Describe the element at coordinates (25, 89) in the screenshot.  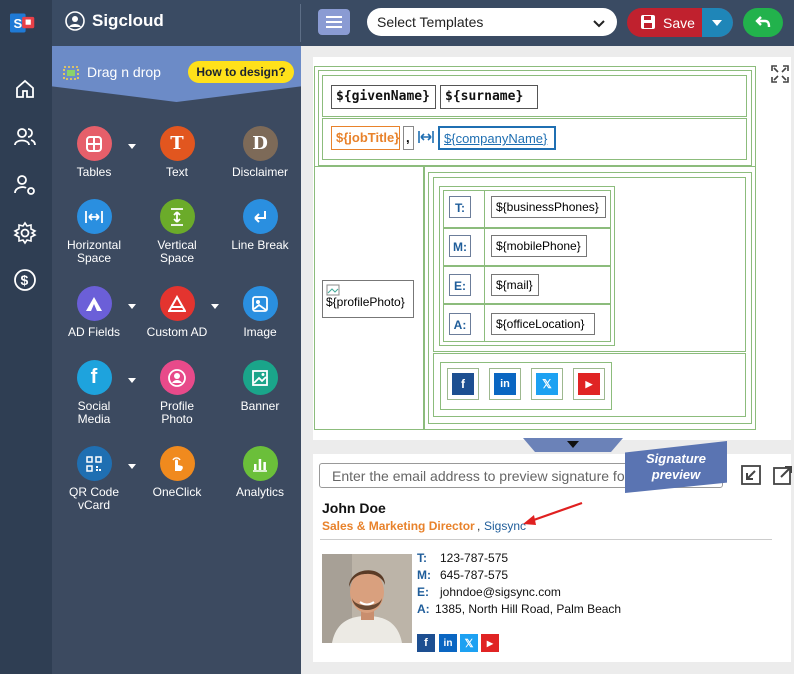
I see `home-icon` at that location.